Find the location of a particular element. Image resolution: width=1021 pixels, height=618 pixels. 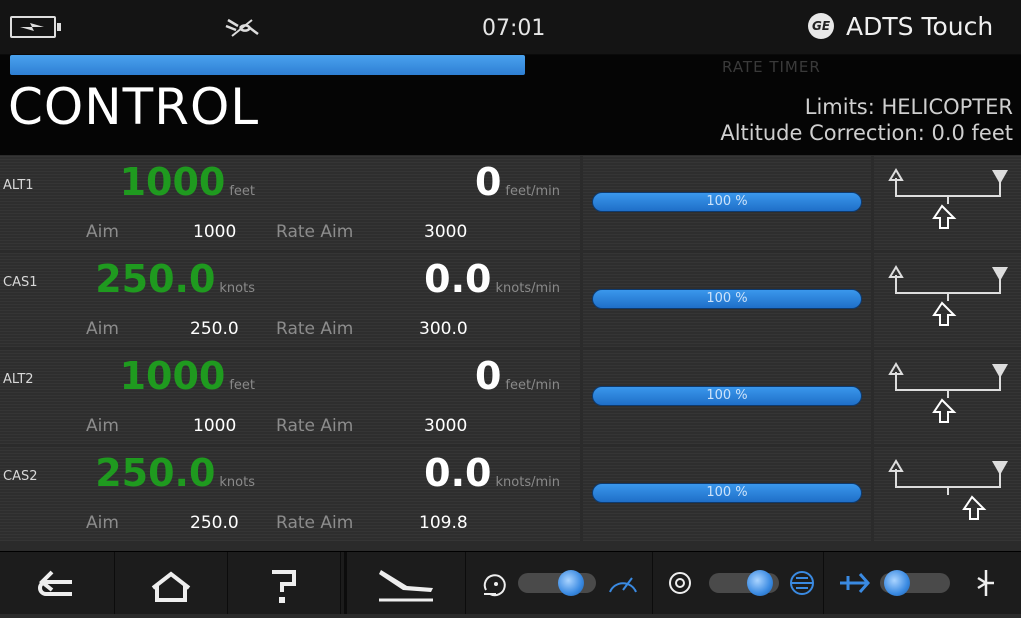

back-arrow-icon is located at coordinates (55, 583).